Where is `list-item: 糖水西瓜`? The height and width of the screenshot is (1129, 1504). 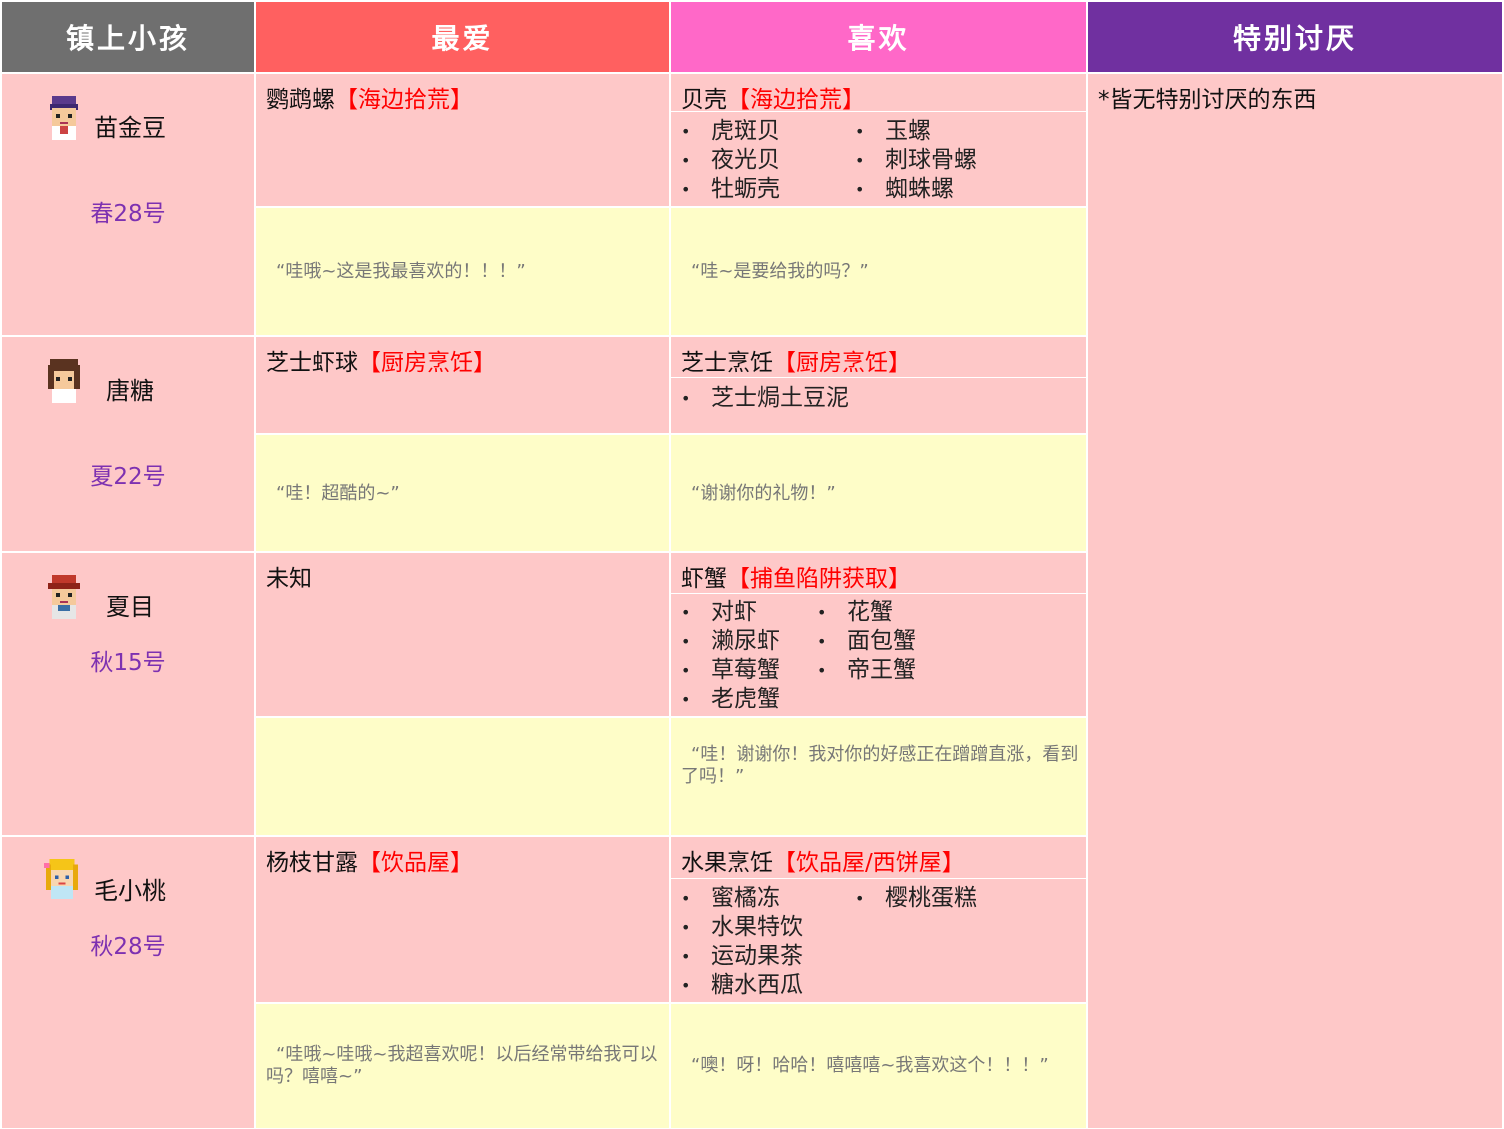 list-item: 糖水西瓜 is located at coordinates (742, 985).